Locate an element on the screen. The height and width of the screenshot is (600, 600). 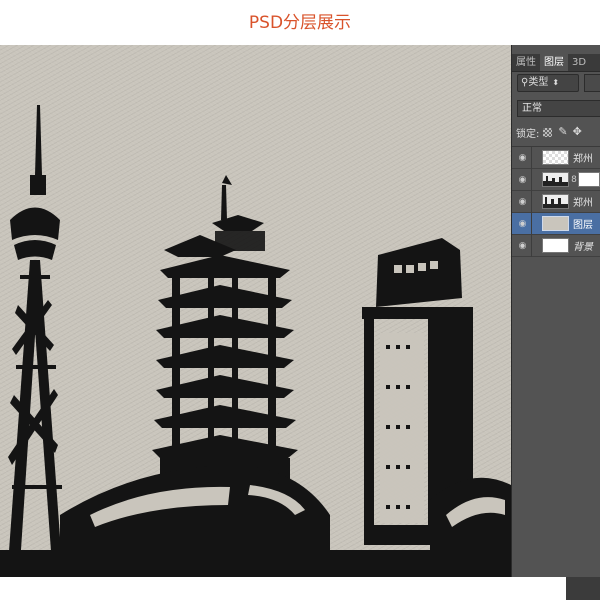
tab-layers: 图层 is located at coordinates (554, 62).